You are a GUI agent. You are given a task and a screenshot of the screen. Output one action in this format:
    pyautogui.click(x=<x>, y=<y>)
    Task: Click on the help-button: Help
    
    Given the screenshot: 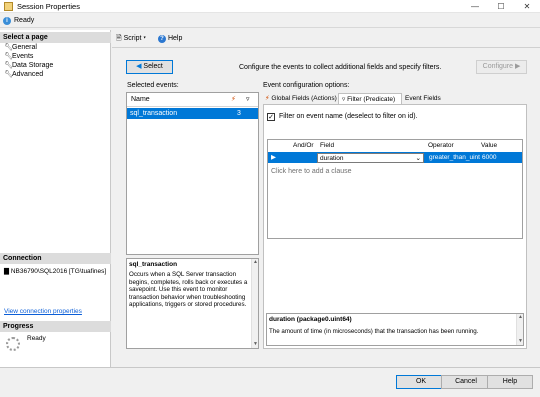 What is the action you would take?
    pyautogui.click(x=510, y=382)
    